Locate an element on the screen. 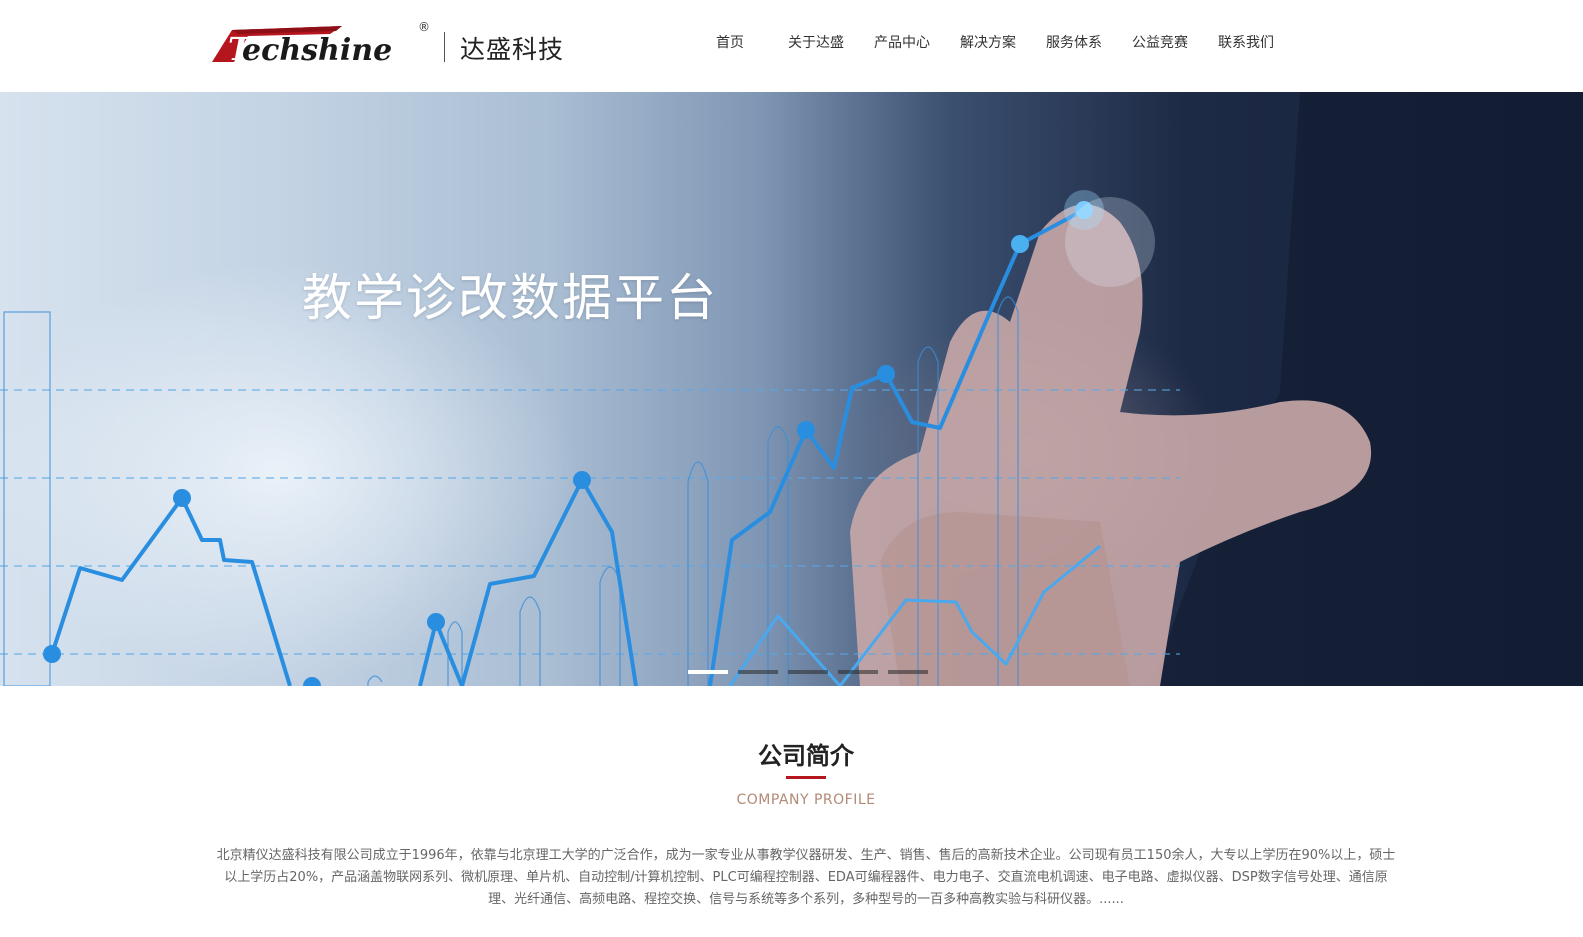  logo-divider is located at coordinates (444, 47).